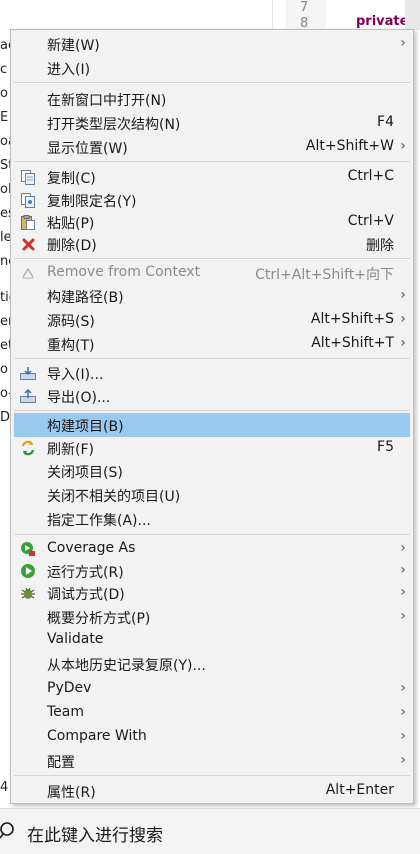 Image resolution: width=420 pixels, height=854 pixels. I want to click on menu-item-label: 概要分析方式(P), so click(99, 619).